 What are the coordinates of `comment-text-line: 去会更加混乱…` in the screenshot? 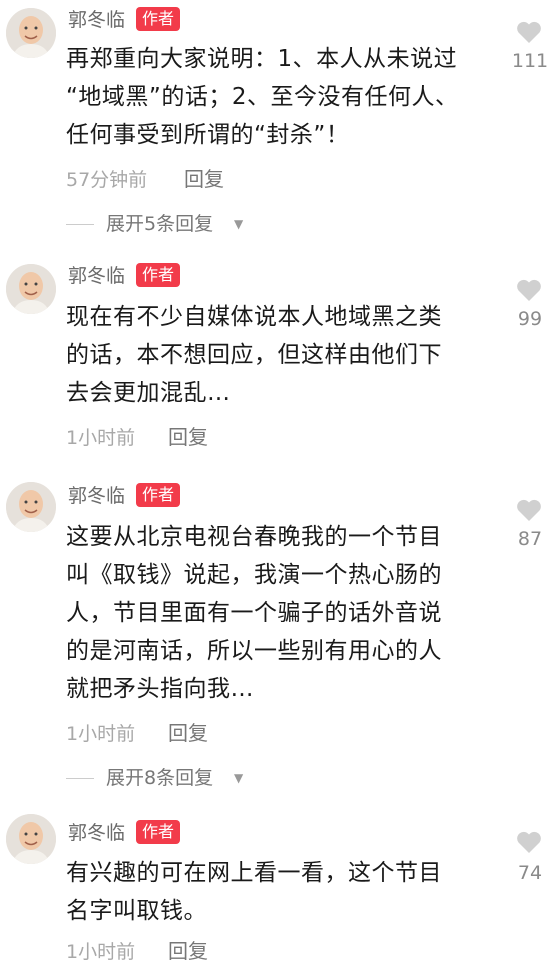 It's located at (148, 393).